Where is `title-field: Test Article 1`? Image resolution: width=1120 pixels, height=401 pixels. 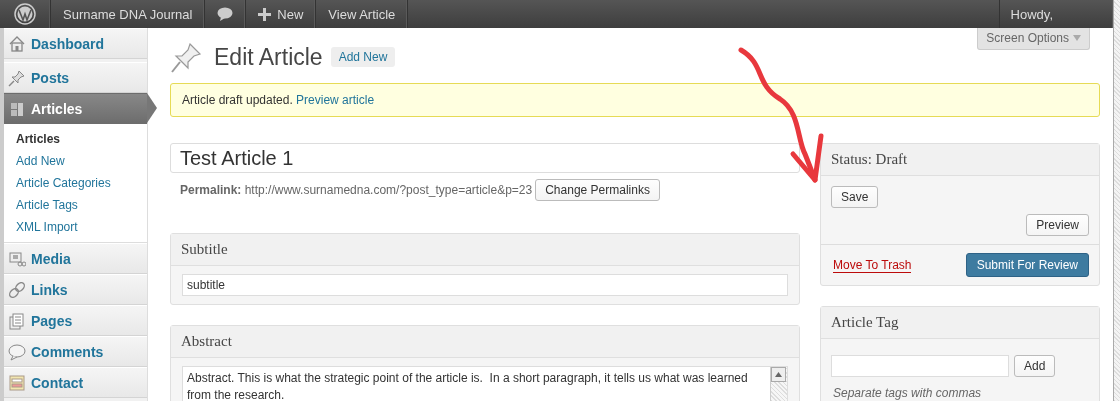 title-field: Test Article 1 is located at coordinates (485, 158).